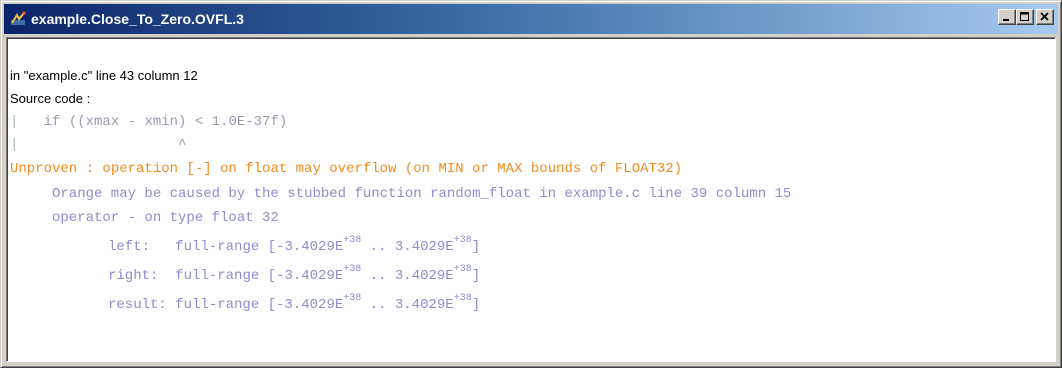 The image size is (1062, 368). Describe the element at coordinates (14, 122) in the screenshot. I see `code-gutter-bar: |` at that location.